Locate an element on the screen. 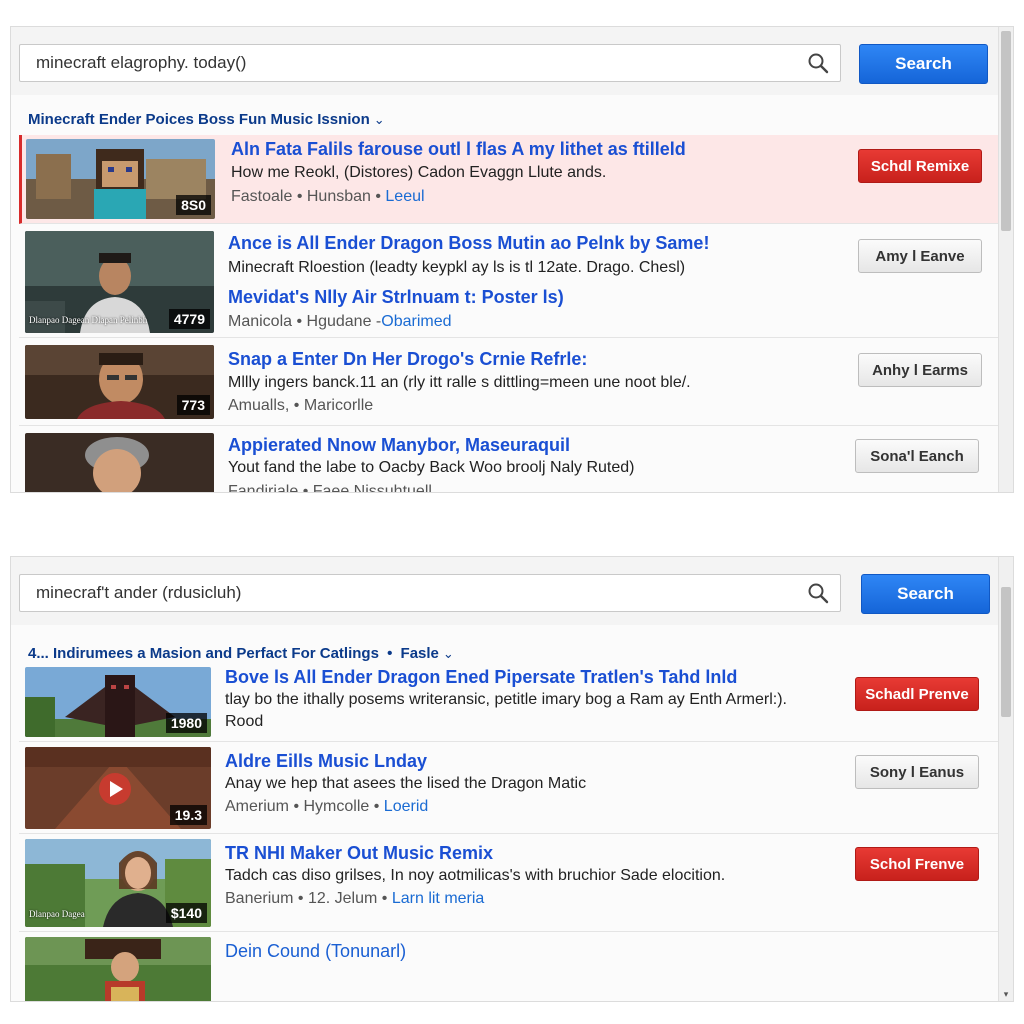 This screenshot has height=1024, width=1024. result-meta-link: Loerid is located at coordinates (406, 806).